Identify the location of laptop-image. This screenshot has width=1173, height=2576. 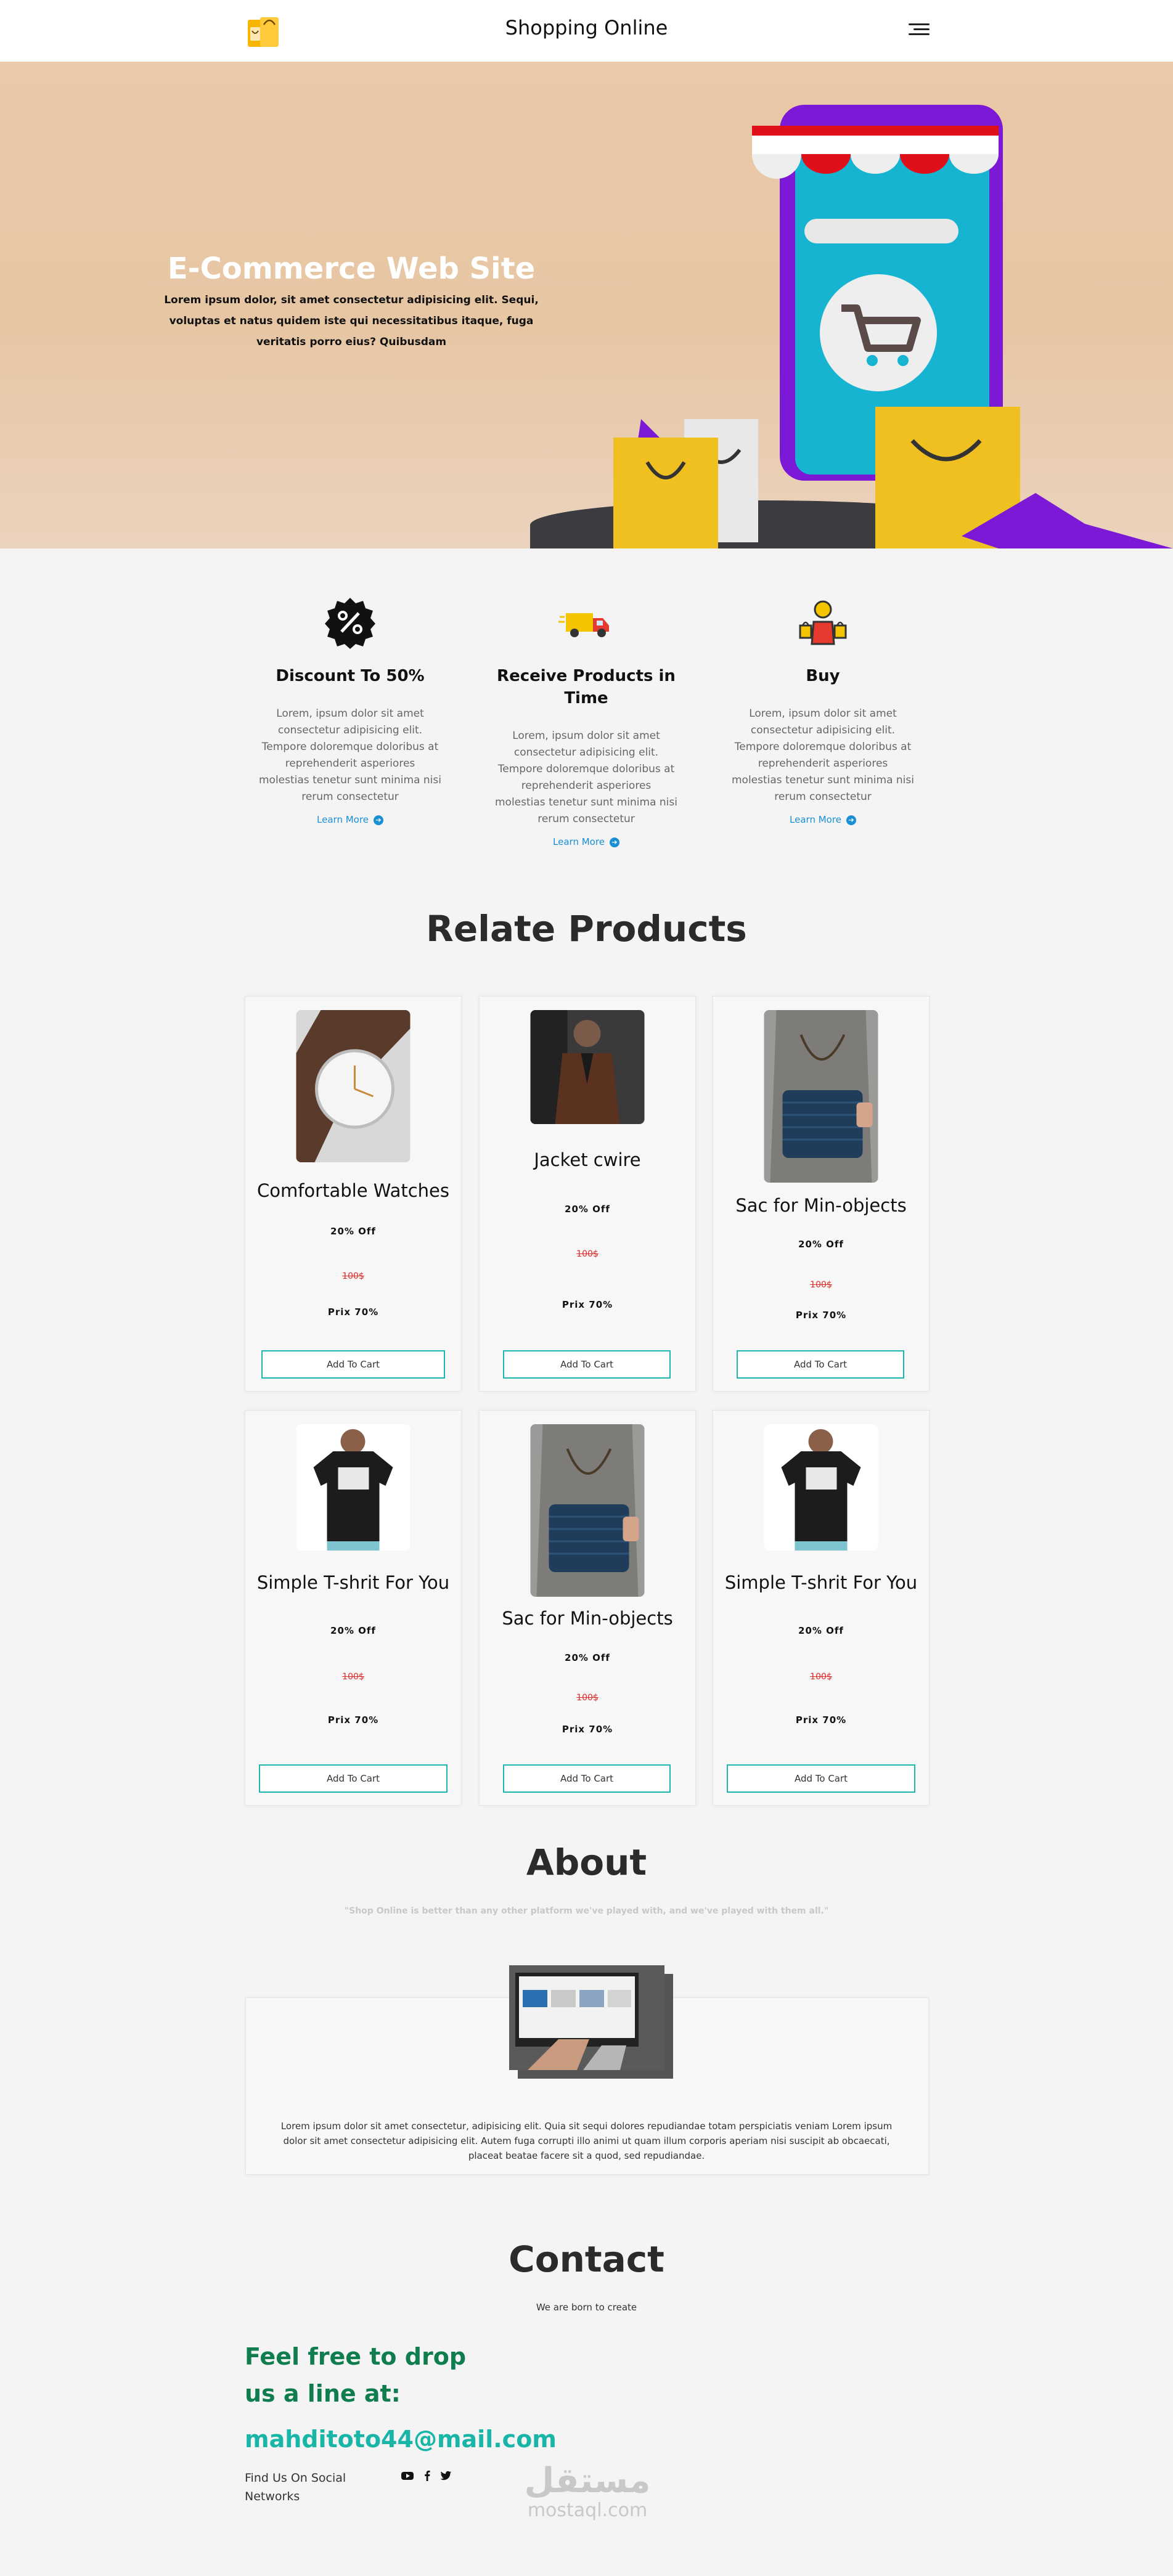
(591, 2022).